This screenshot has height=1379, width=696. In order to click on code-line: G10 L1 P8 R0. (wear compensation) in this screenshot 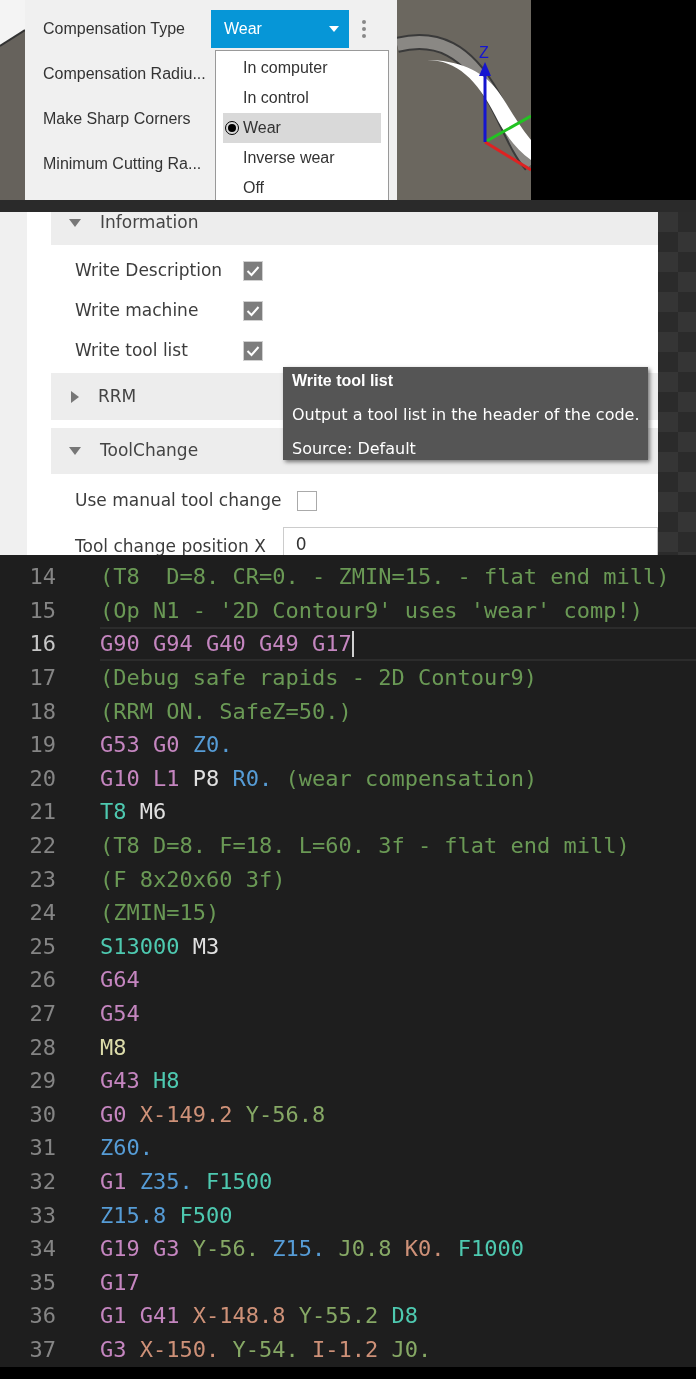, I will do `click(319, 778)`.